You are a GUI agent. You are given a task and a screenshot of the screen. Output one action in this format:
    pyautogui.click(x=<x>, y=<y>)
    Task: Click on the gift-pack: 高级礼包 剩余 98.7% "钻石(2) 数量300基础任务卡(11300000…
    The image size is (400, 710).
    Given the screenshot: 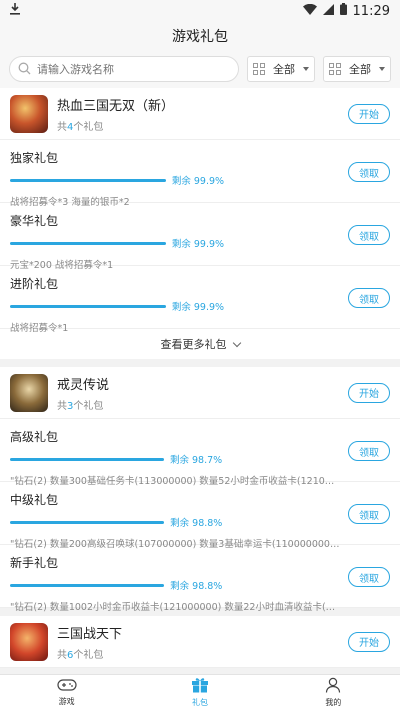 What is the action you would take?
    pyautogui.click(x=200, y=453)
    